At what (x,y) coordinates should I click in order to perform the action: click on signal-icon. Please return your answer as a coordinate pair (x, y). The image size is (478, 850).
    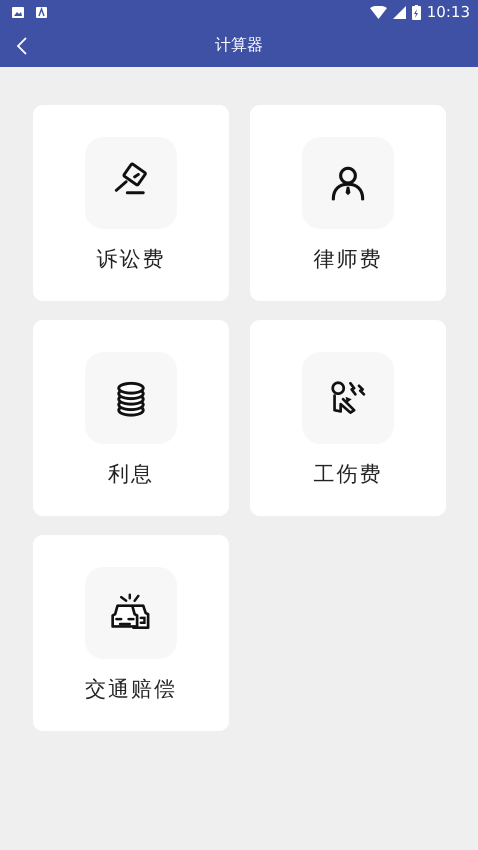
    Looking at the image, I should click on (399, 12).